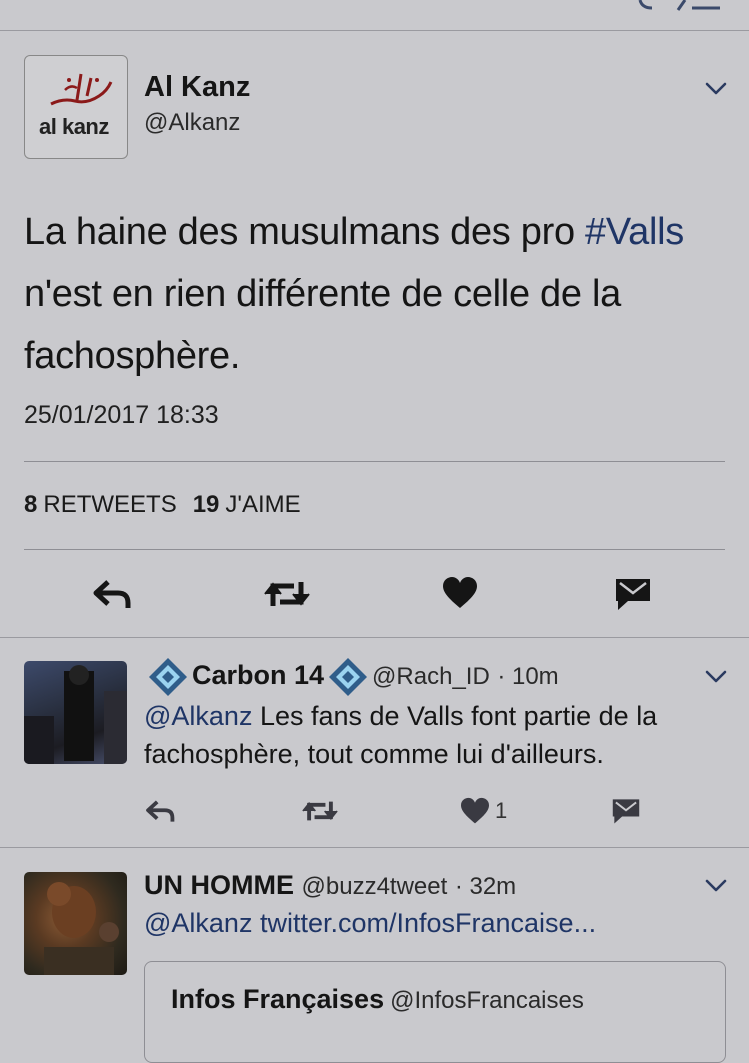 The width and height of the screenshot is (749, 1063). I want to click on author-name: Al Kanz, so click(197, 87).